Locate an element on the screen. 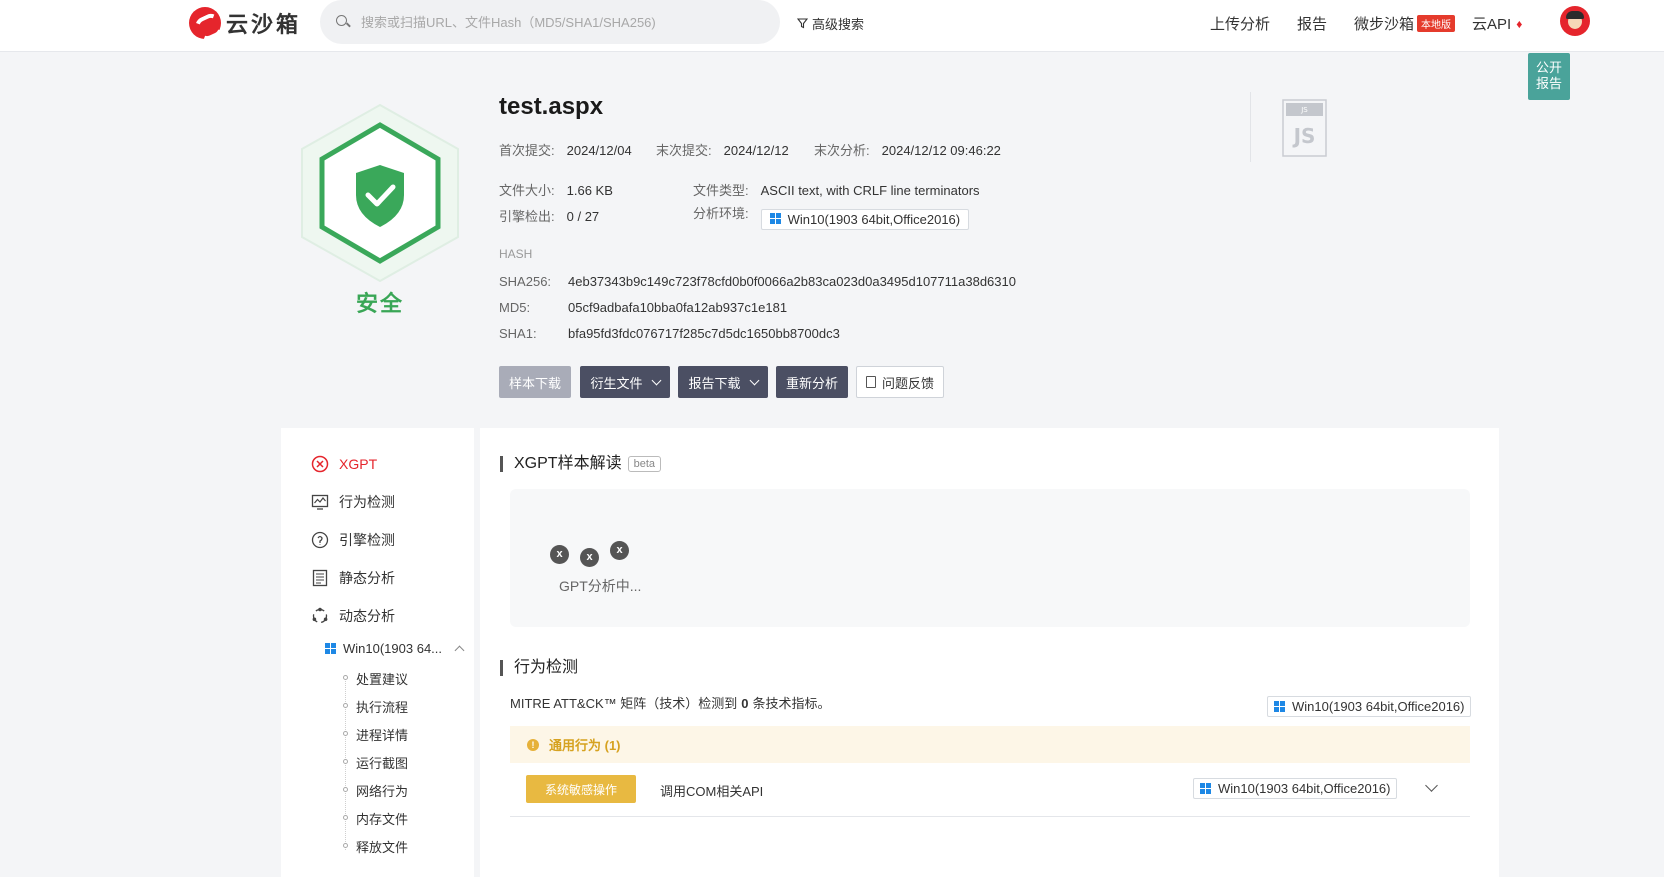 This screenshot has width=1664, height=877. behavior-section-title: 行为检测 is located at coordinates (539, 668).